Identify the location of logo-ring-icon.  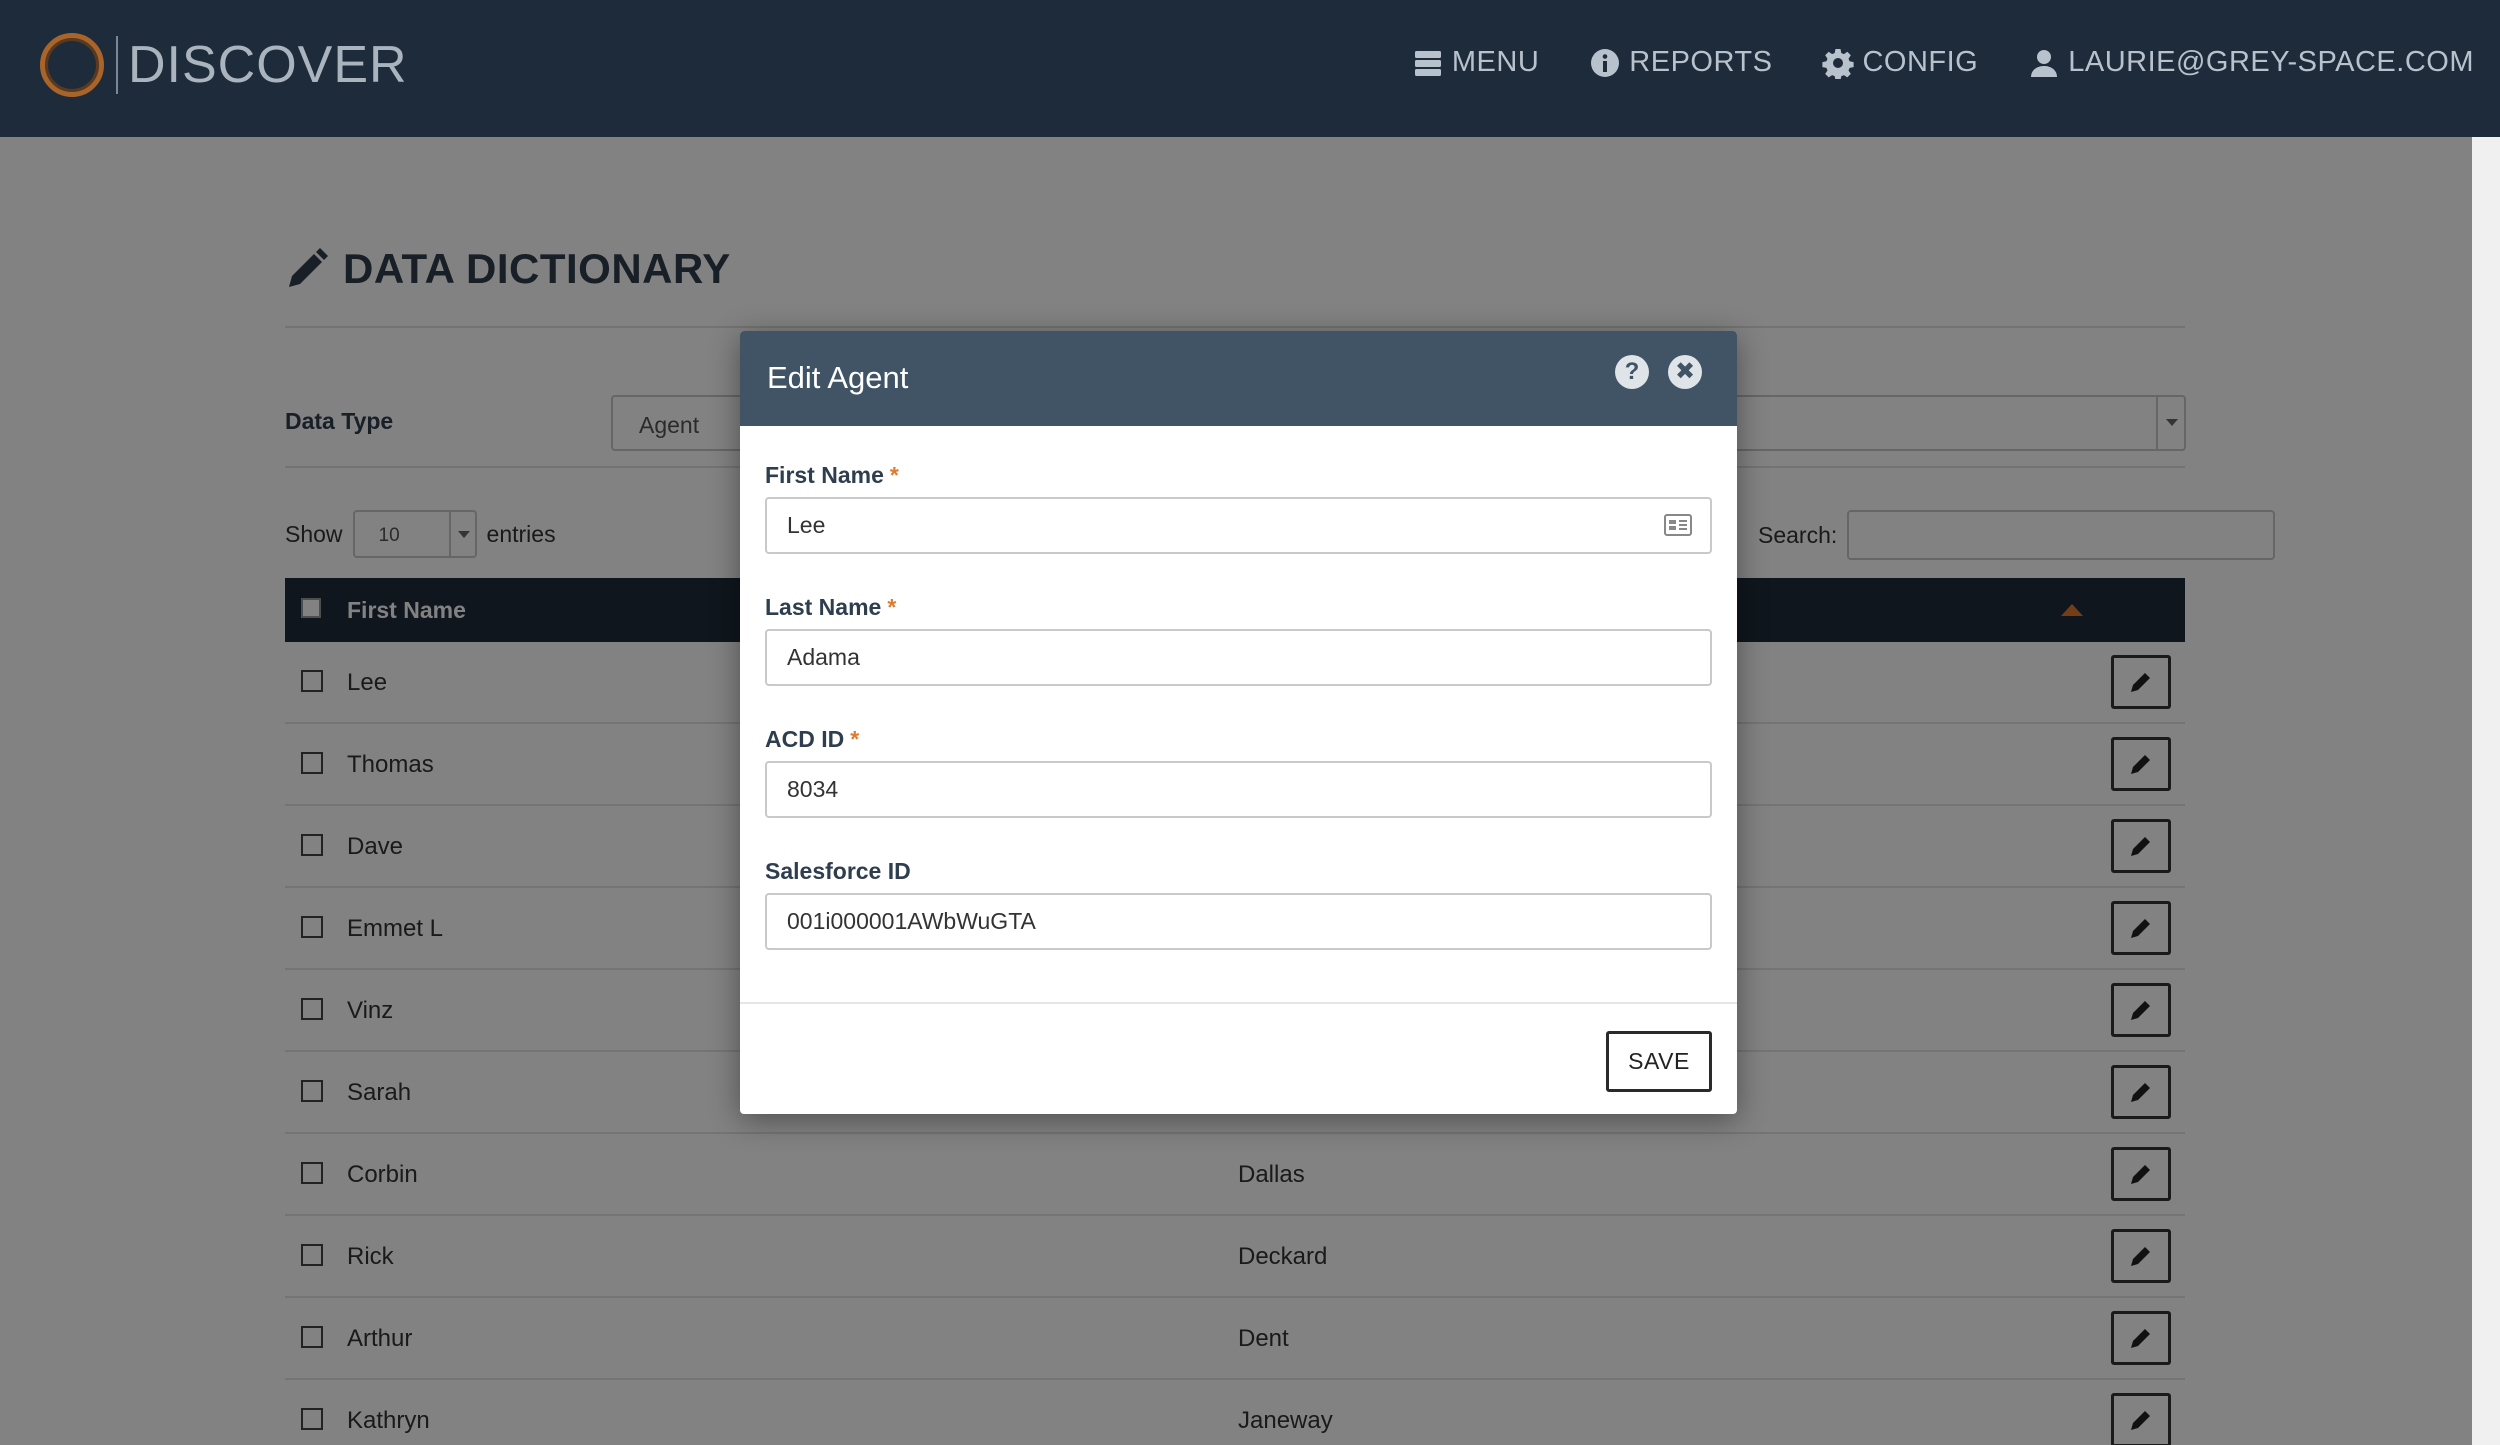
(72, 65).